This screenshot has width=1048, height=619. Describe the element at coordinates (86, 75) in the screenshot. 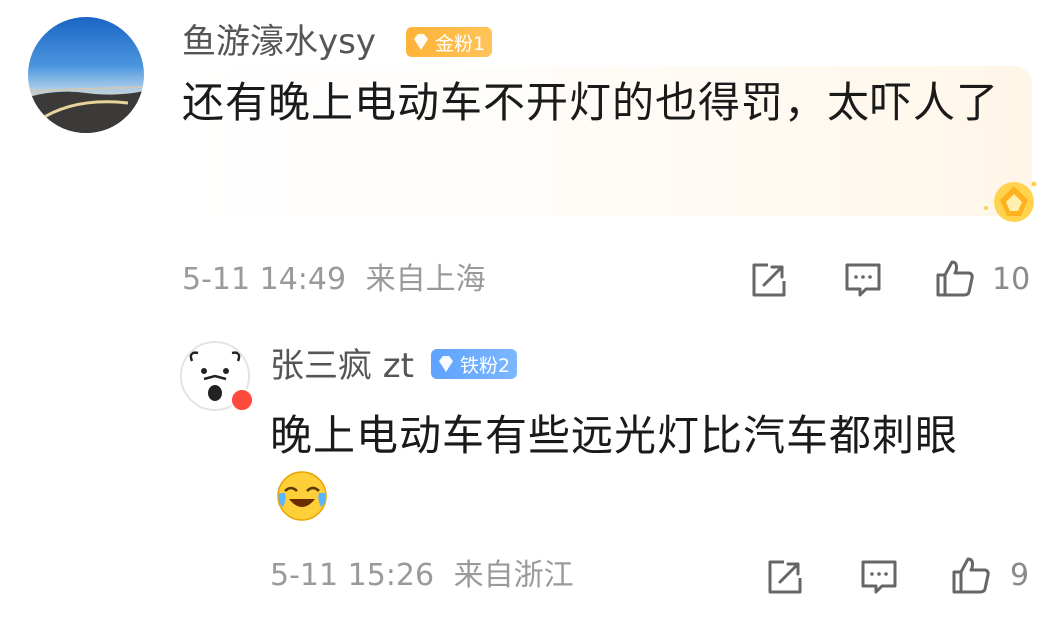

I see `avatar` at that location.